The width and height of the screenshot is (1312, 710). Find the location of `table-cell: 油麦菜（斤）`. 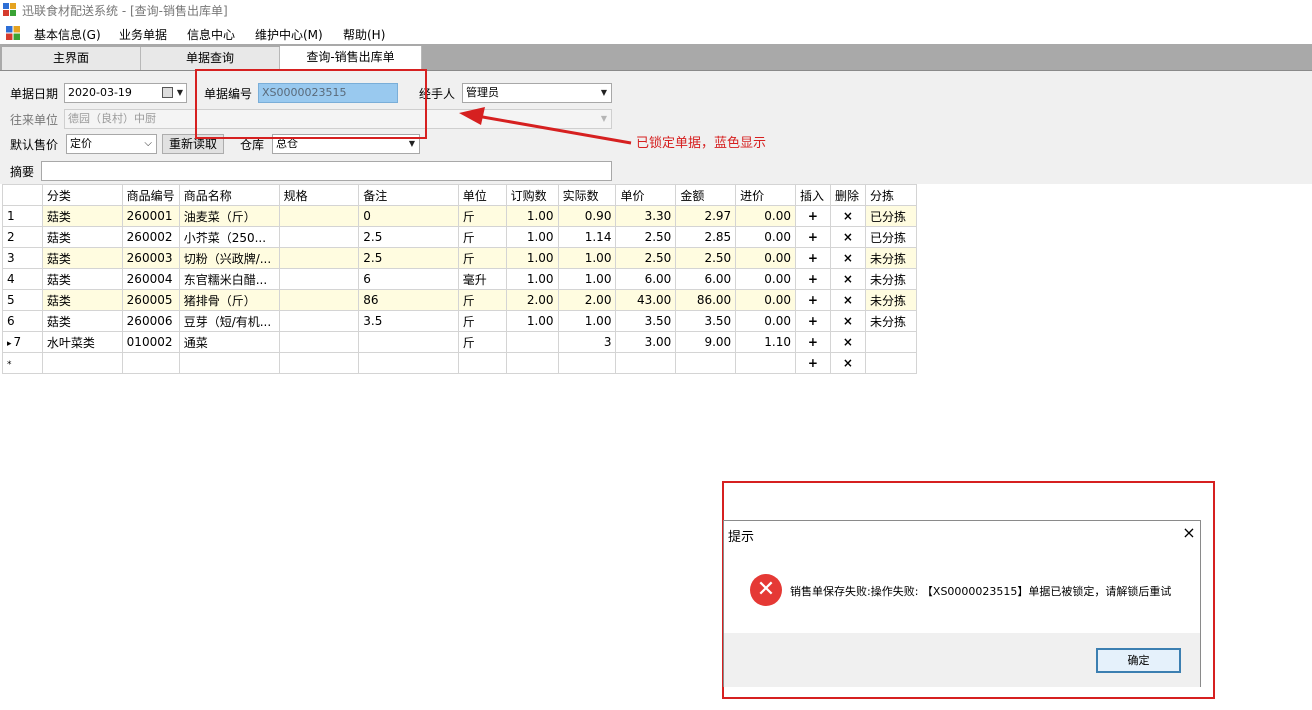

table-cell: 油麦菜（斤） is located at coordinates (229, 216).